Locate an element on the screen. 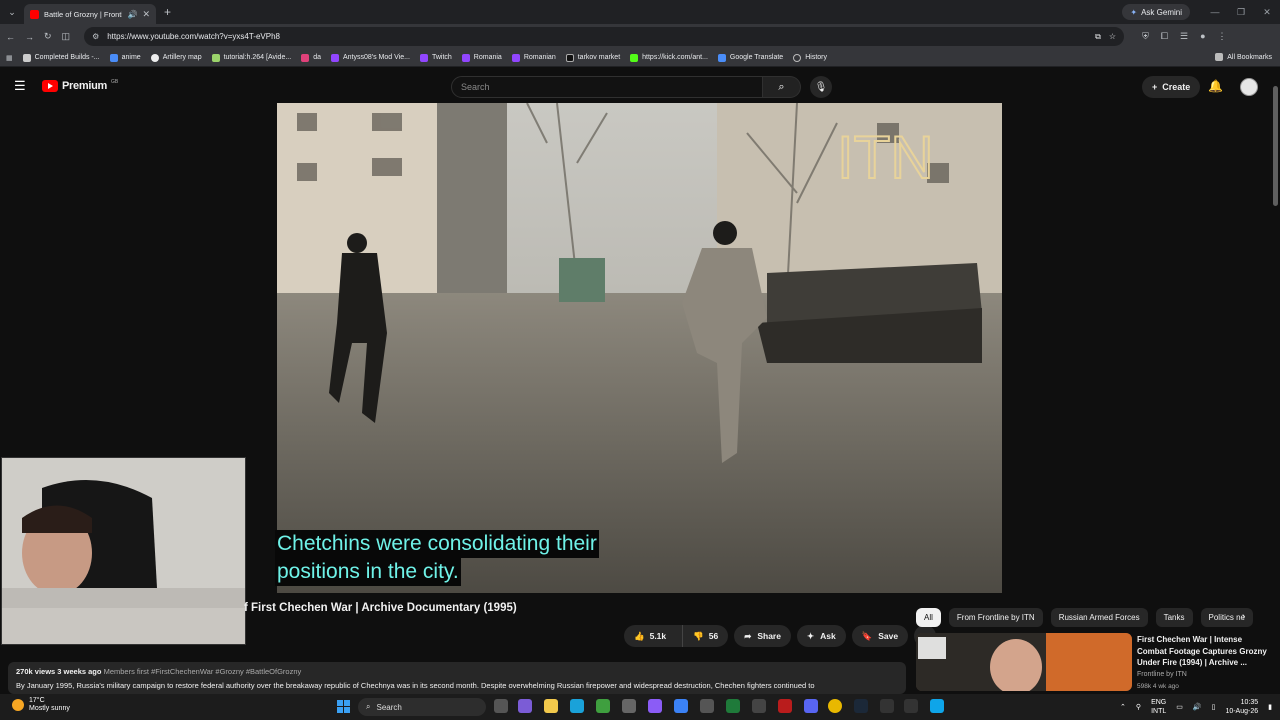 Image resolution: width=1280 pixels, height=720 pixels. voice-search-button: 🎙 is located at coordinates (821, 87).